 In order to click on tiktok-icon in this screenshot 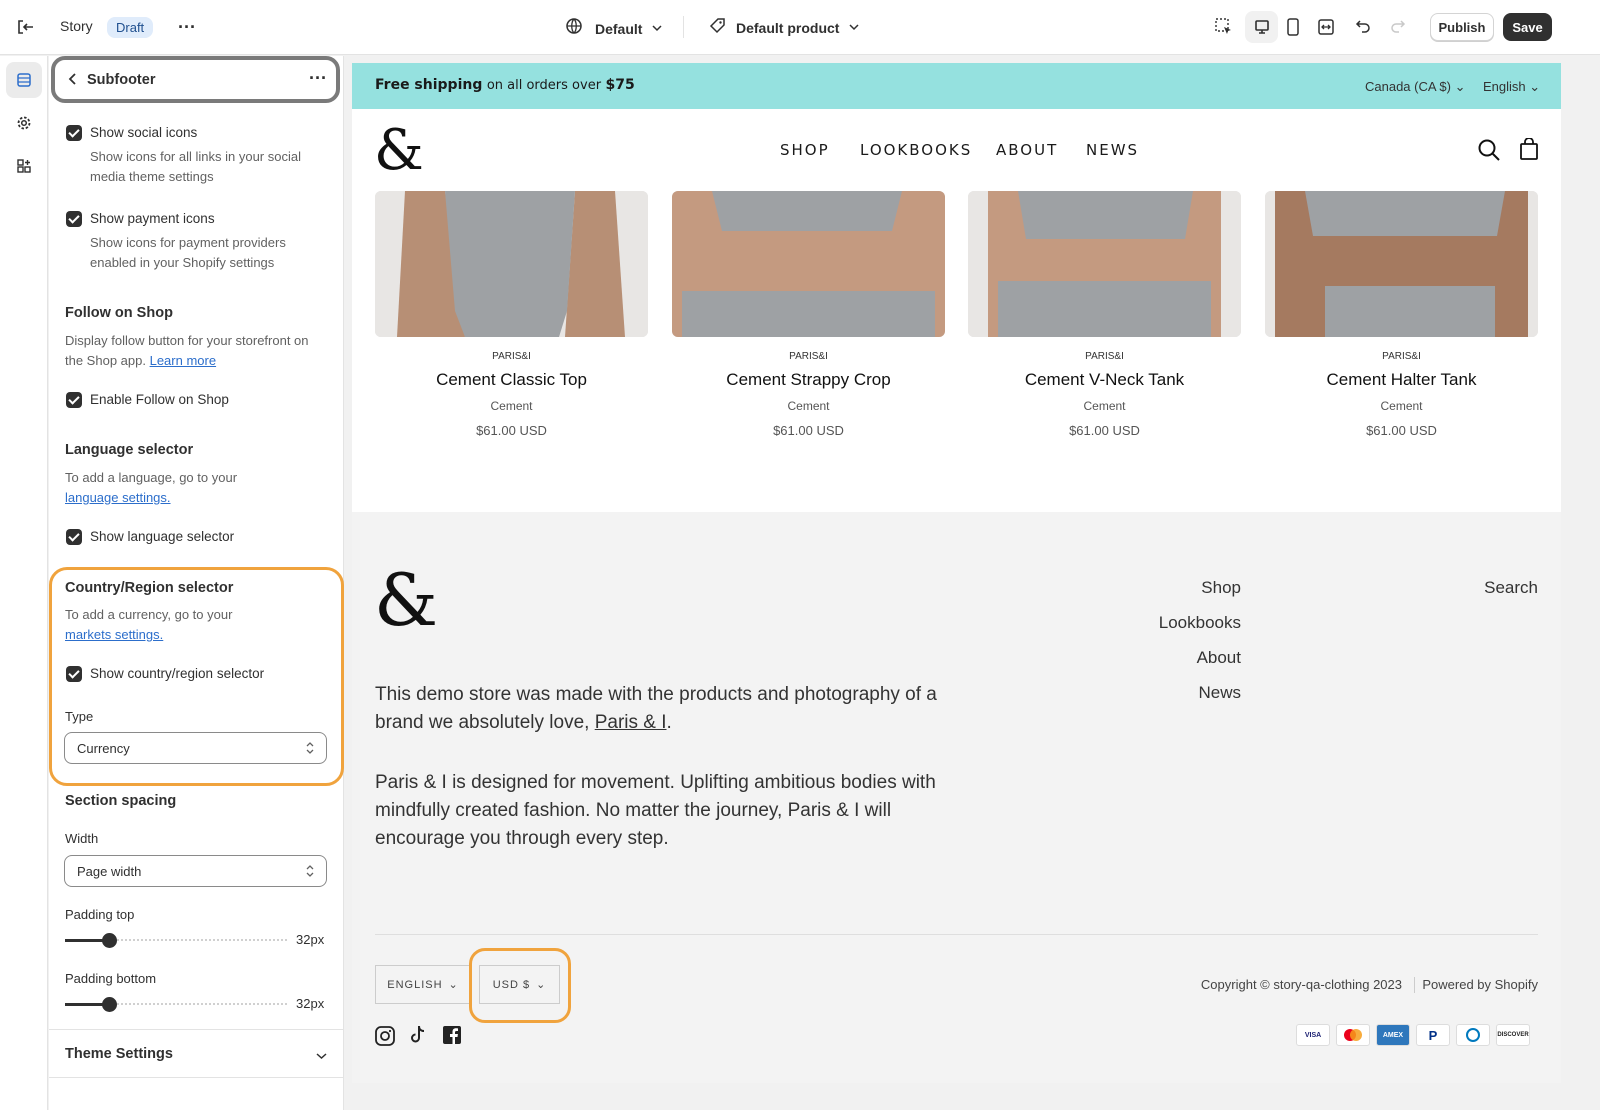, I will do `click(418, 1037)`.